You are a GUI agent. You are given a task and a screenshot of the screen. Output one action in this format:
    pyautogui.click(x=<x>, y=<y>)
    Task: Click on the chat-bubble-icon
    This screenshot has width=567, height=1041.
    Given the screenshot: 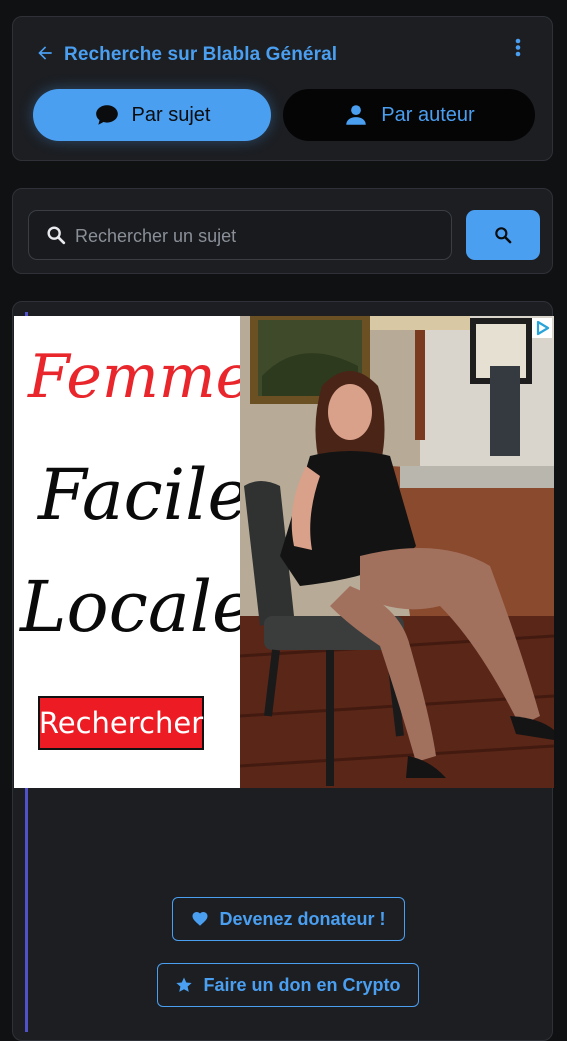 What is the action you would take?
    pyautogui.click(x=106, y=115)
    